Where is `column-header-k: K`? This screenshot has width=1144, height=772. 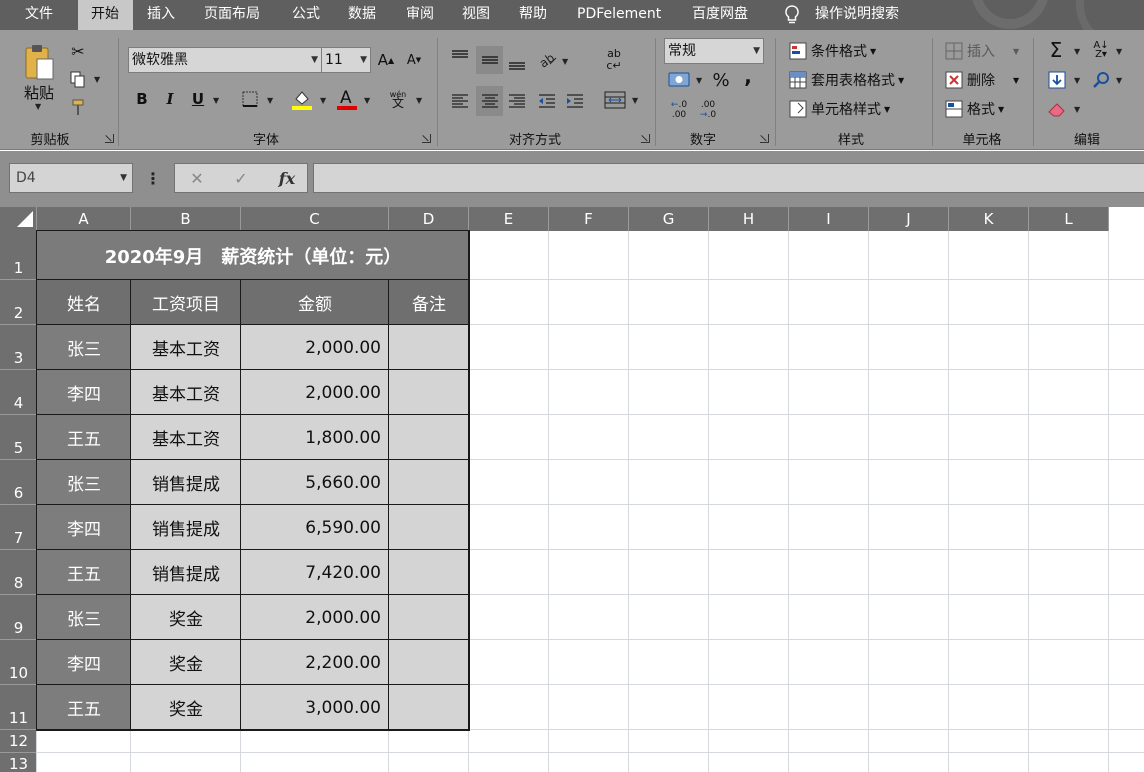
column-header-k: K is located at coordinates (989, 219).